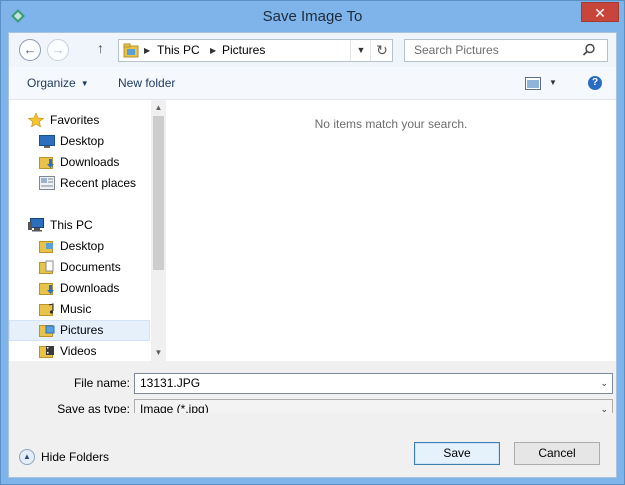 The height and width of the screenshot is (485, 625). What do you see at coordinates (170, 383) in the screenshot?
I see `filename-value: 13131.JPG` at bounding box center [170, 383].